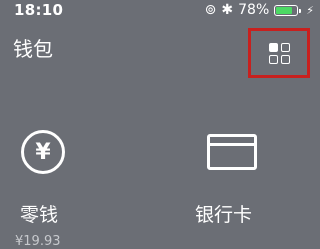 The height and width of the screenshot is (249, 320). I want to click on grid-menu-button, so click(279, 53).